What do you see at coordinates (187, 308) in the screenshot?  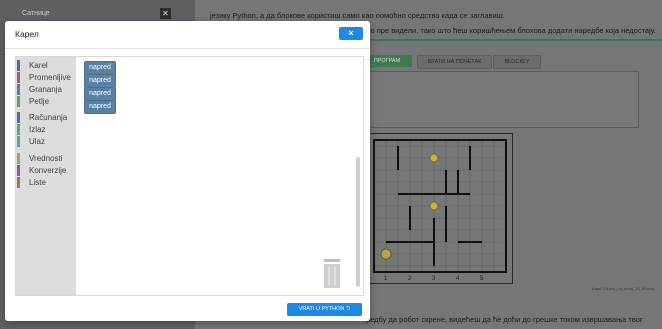 I see `modal-footer: VRATI U PYTHON ⮌` at bounding box center [187, 308].